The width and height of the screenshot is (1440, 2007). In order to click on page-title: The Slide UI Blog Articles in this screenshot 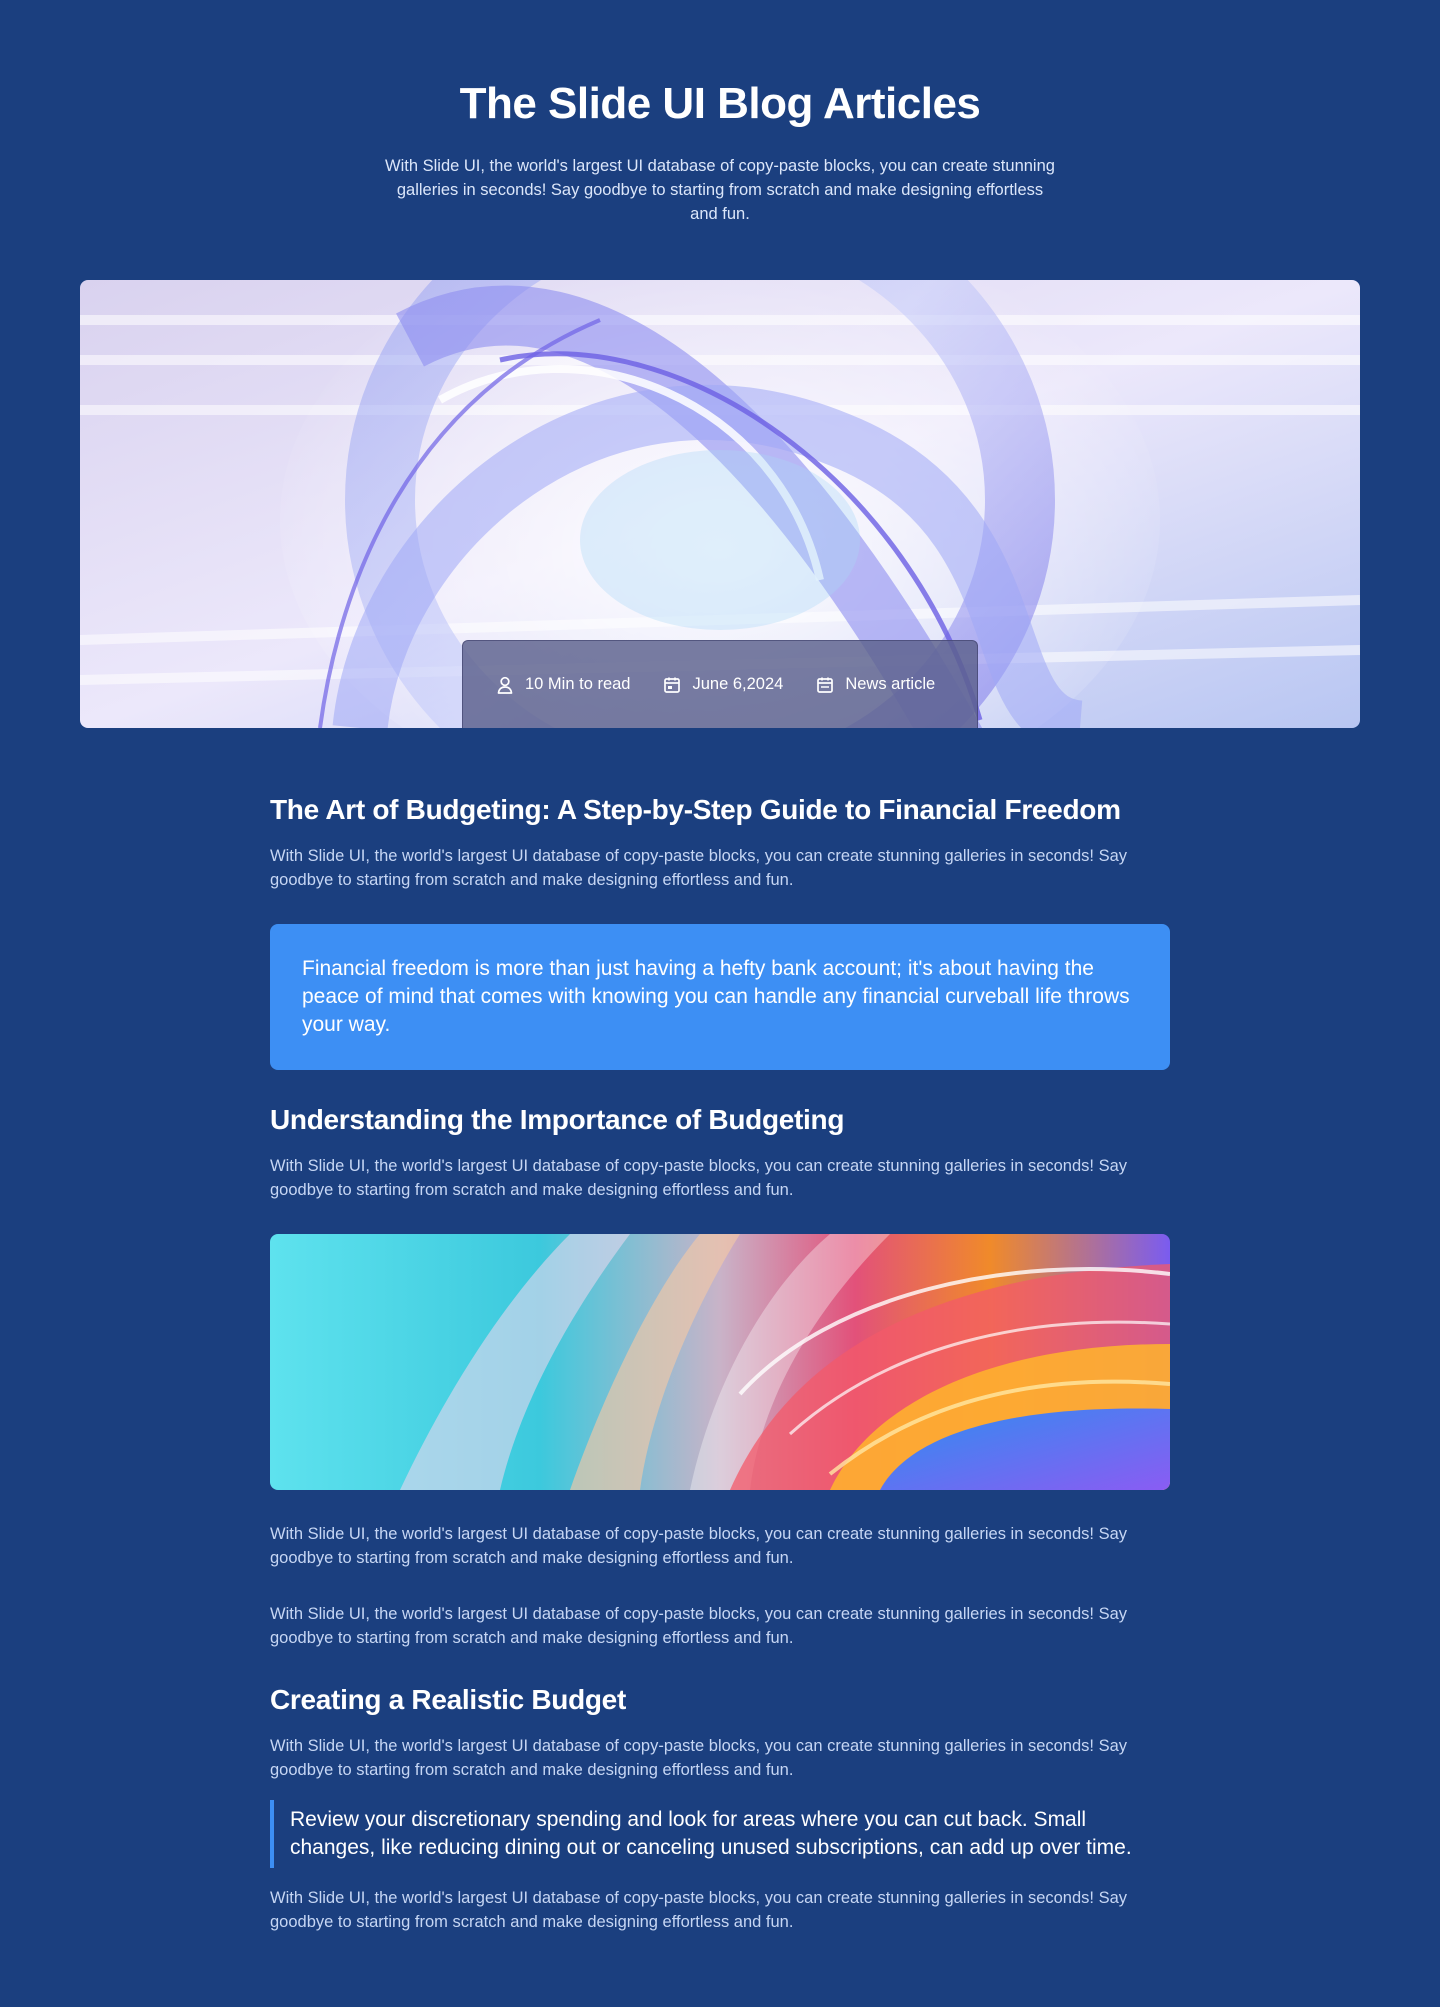, I will do `click(720, 103)`.